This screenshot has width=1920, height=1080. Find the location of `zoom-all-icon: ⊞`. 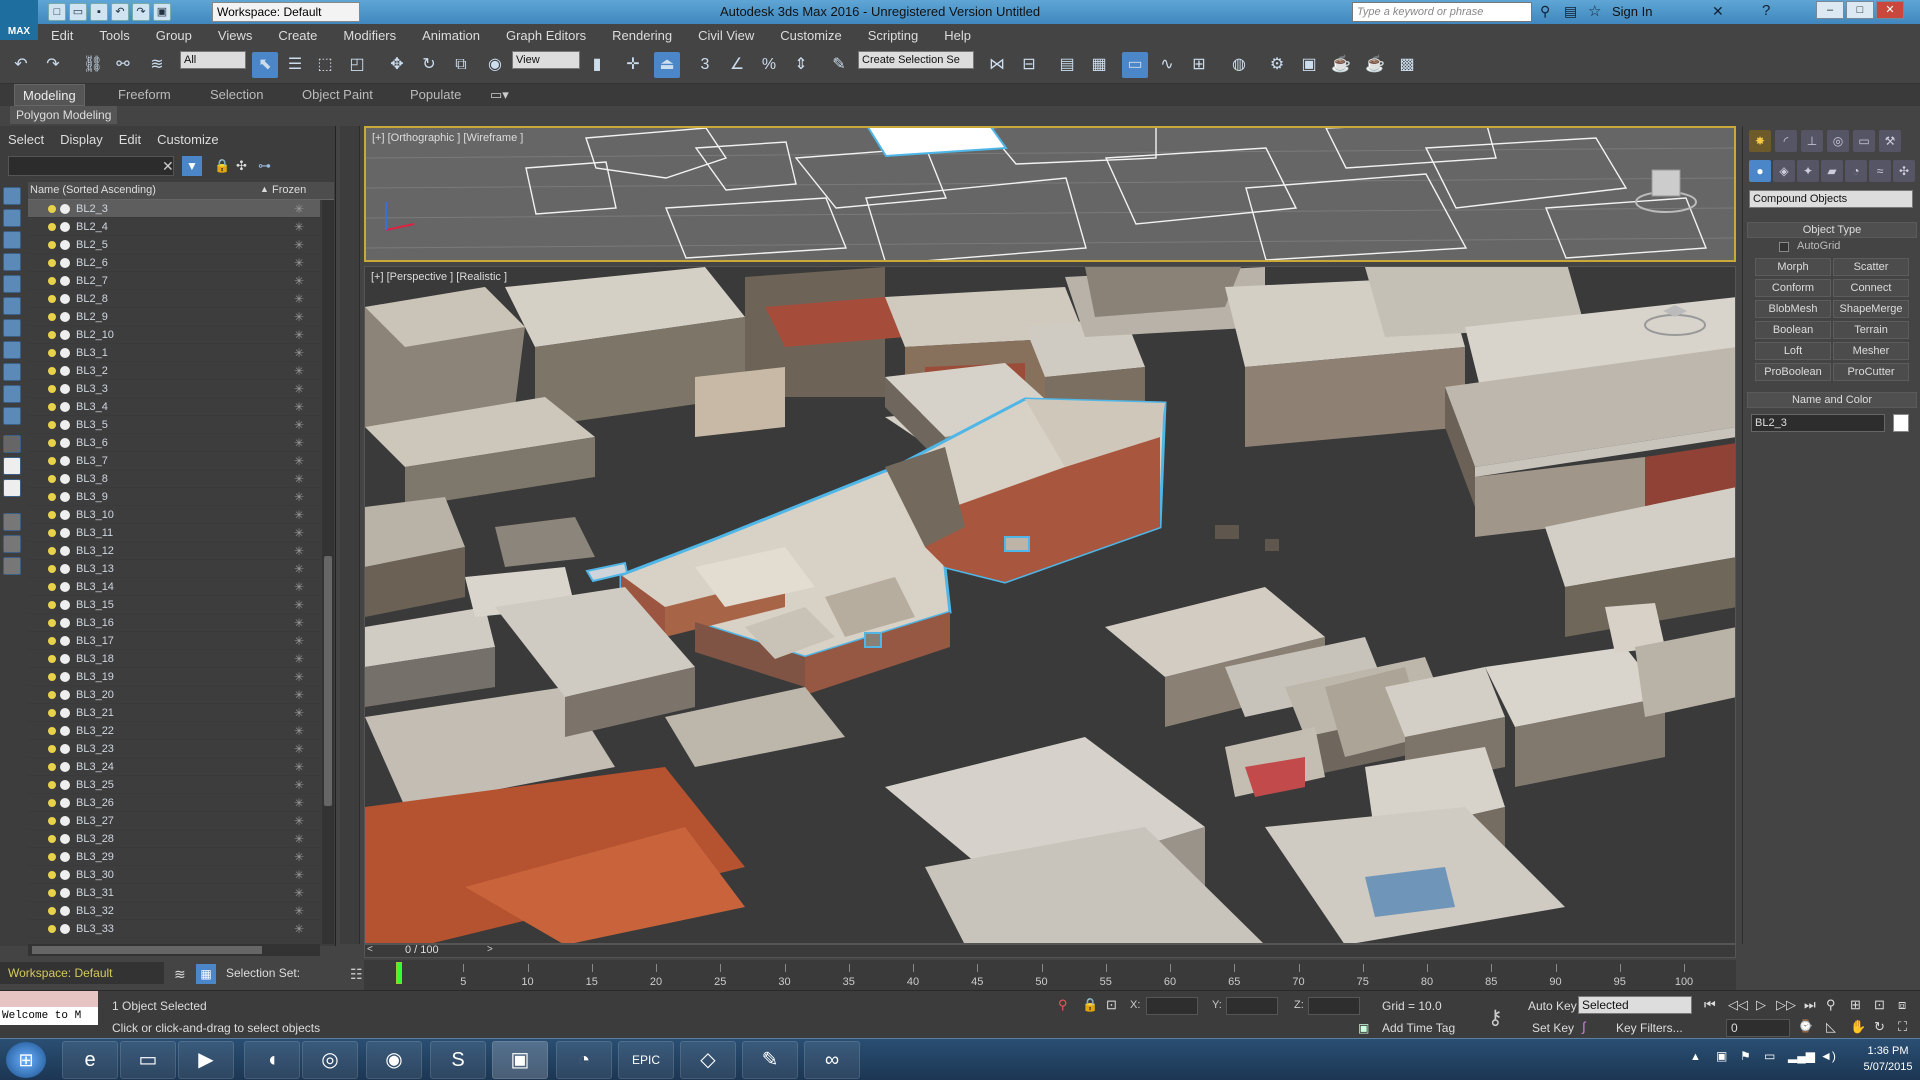

zoom-all-icon: ⊞ is located at coordinates (1855, 1005).